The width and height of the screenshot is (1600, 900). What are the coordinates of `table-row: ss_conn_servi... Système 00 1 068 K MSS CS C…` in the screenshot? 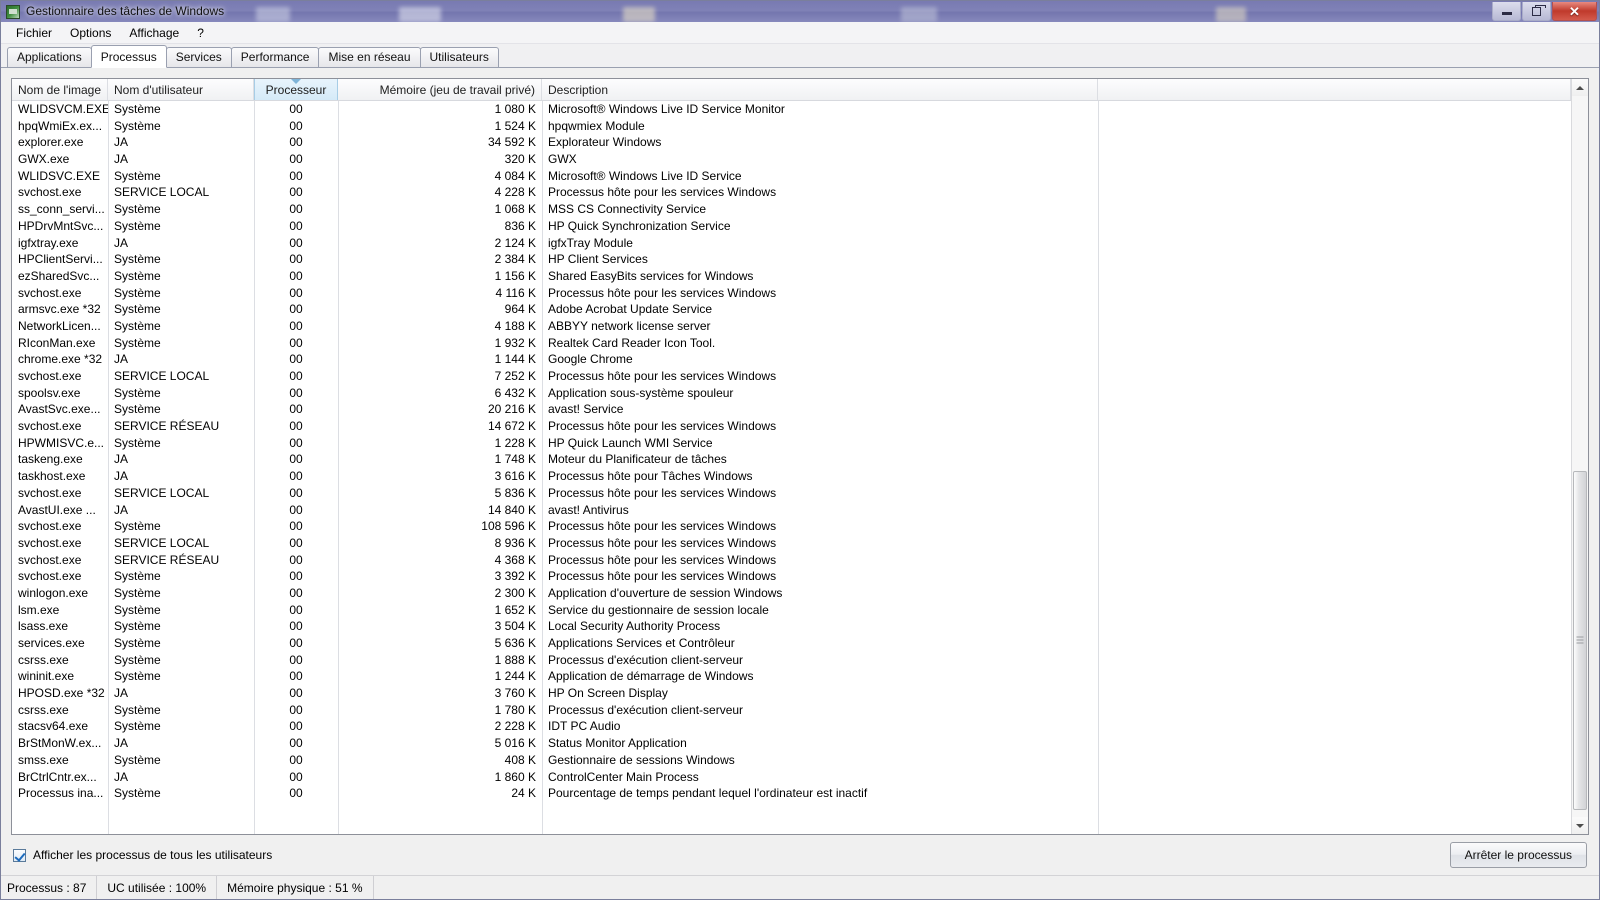 It's located at (791, 209).